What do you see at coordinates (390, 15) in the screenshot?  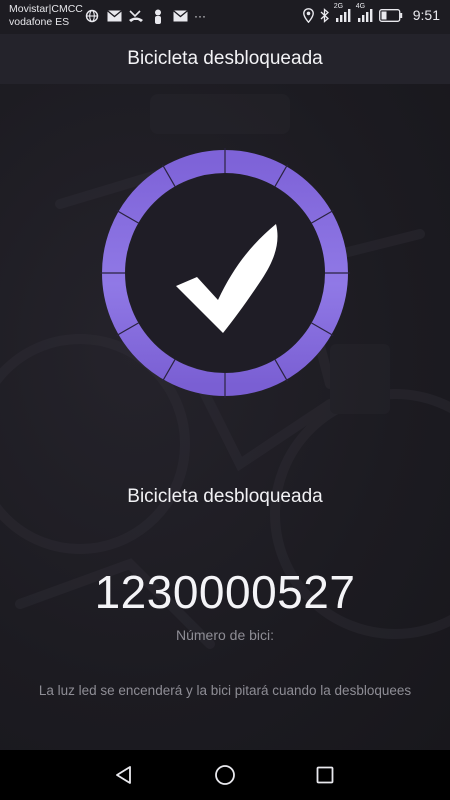 I see `battery-icon` at bounding box center [390, 15].